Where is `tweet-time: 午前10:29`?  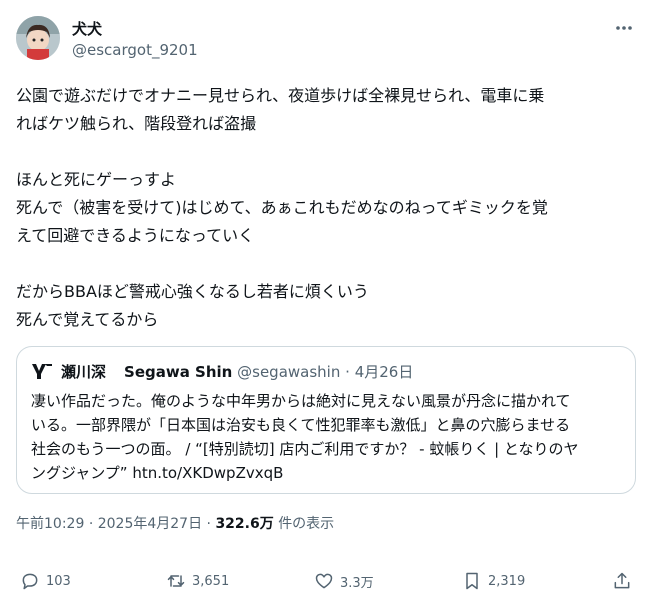
tweet-time: 午前10:29 is located at coordinates (50, 524).